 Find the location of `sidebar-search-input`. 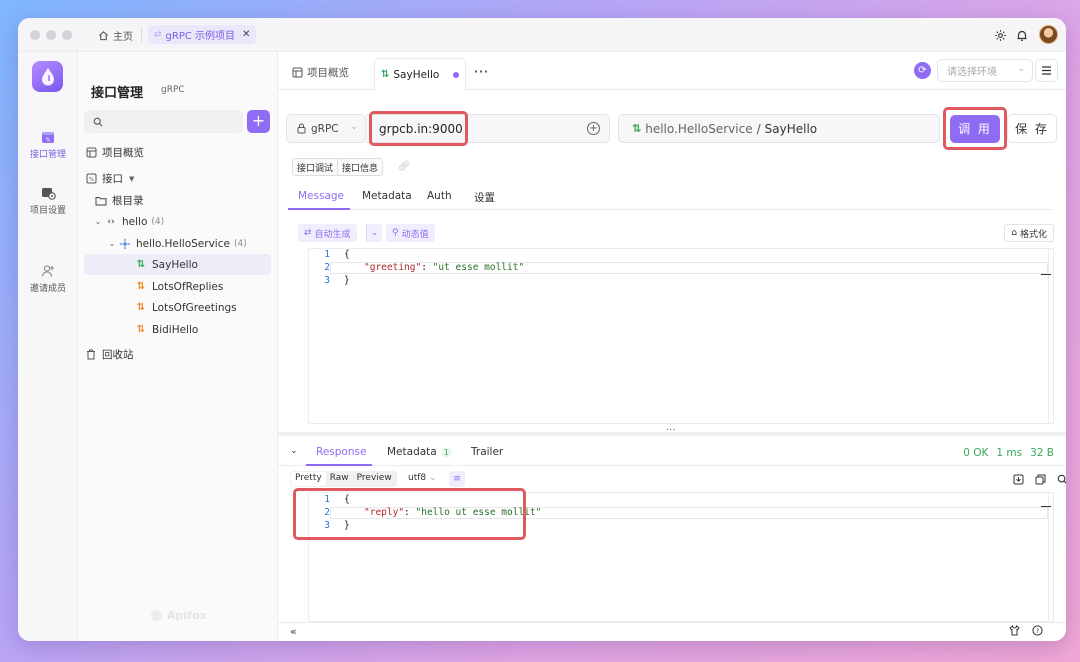

sidebar-search-input is located at coordinates (163, 121).